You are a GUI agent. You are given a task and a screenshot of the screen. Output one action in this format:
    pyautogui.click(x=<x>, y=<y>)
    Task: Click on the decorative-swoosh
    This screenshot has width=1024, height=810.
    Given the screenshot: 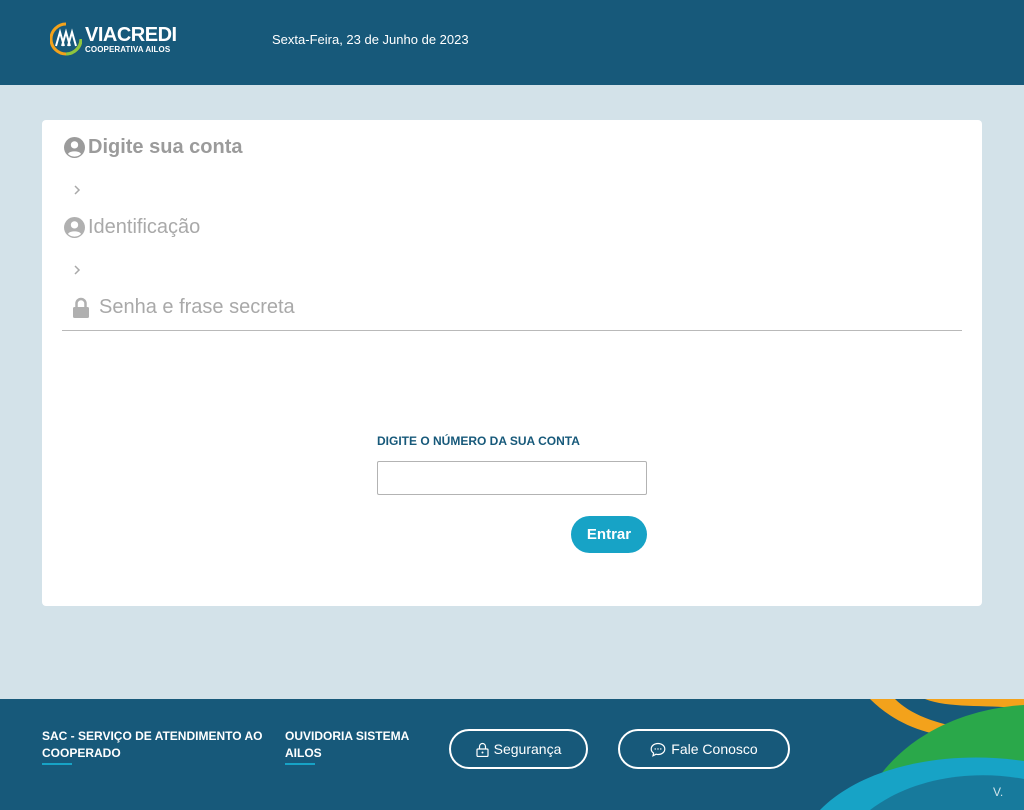 What is the action you would take?
    pyautogui.click(x=922, y=754)
    